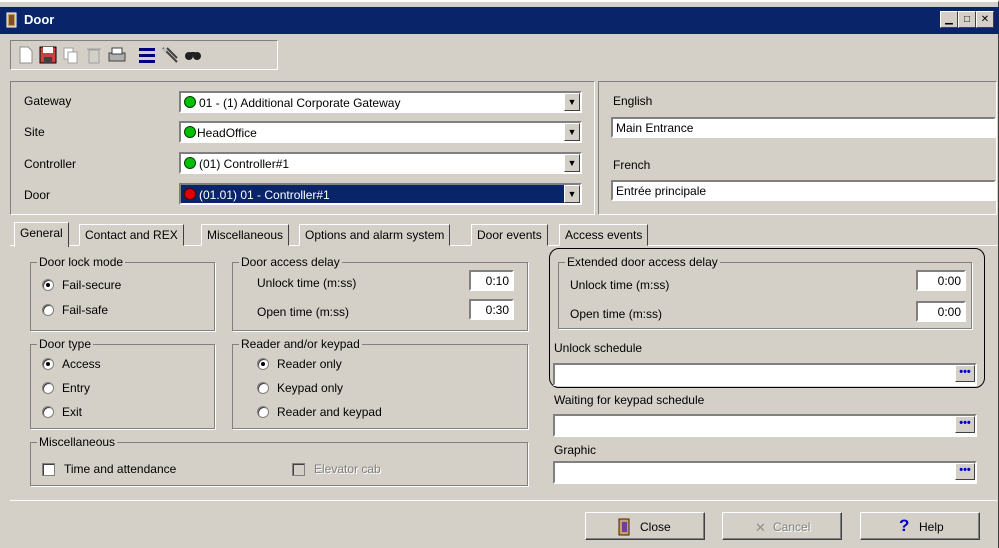  I want to click on link-icon, so click(170, 55).